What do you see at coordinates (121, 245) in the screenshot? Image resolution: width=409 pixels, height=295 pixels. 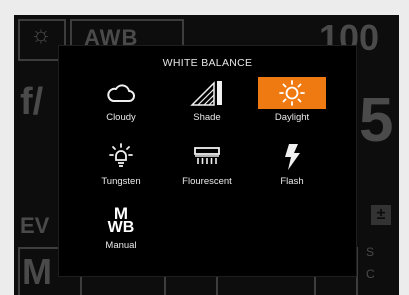 I see `wb-option-label: Manual` at bounding box center [121, 245].